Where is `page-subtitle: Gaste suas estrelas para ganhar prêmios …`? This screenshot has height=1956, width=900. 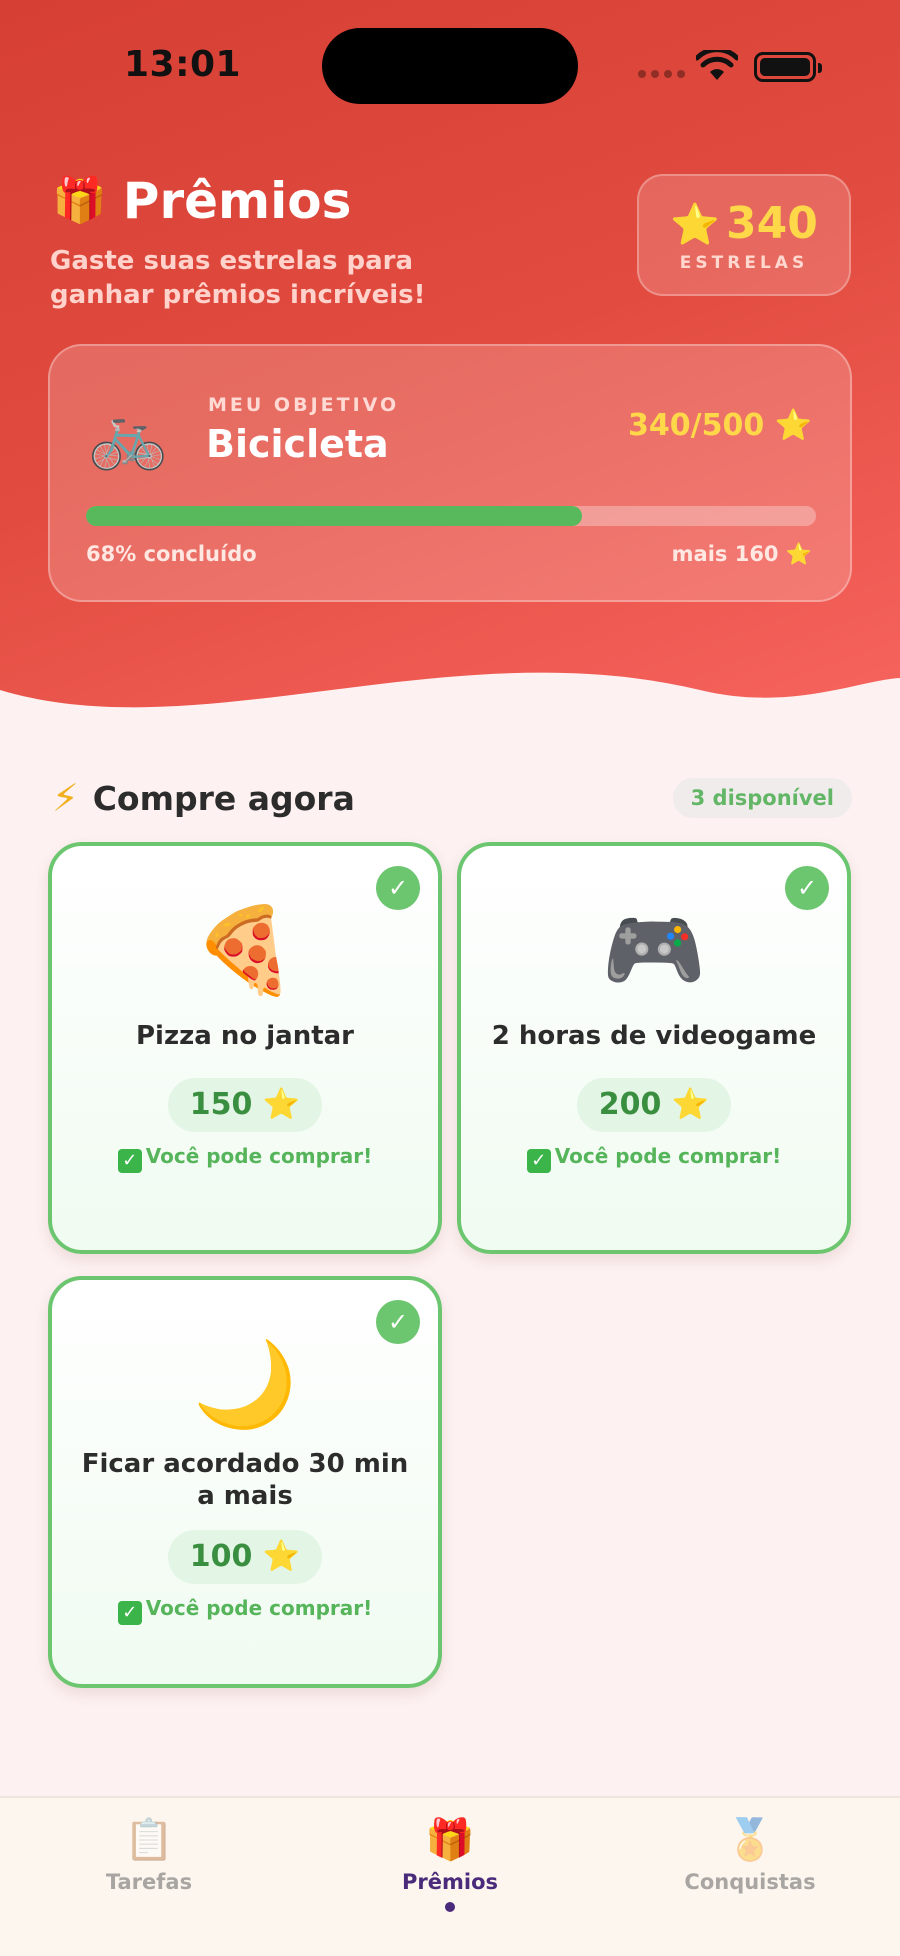
page-subtitle: Gaste suas estrelas para ganhar prêmios … is located at coordinates (238, 278).